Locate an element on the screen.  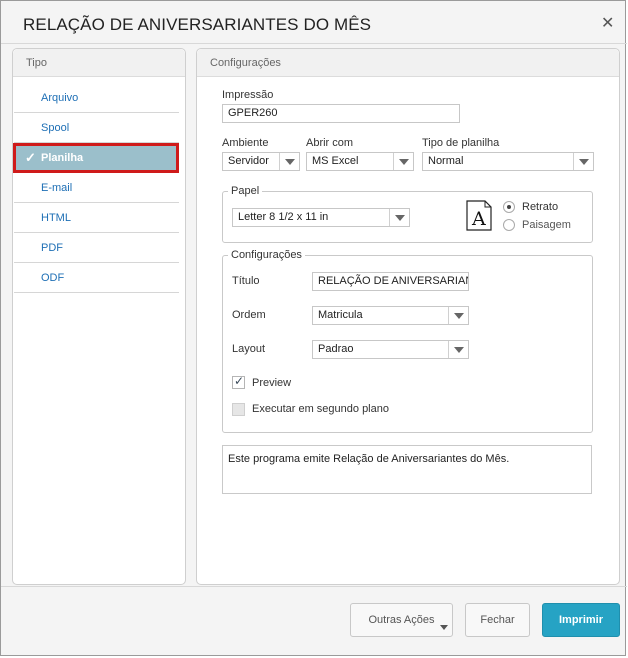
impressao-label: Impressão is located at coordinates (248, 95).